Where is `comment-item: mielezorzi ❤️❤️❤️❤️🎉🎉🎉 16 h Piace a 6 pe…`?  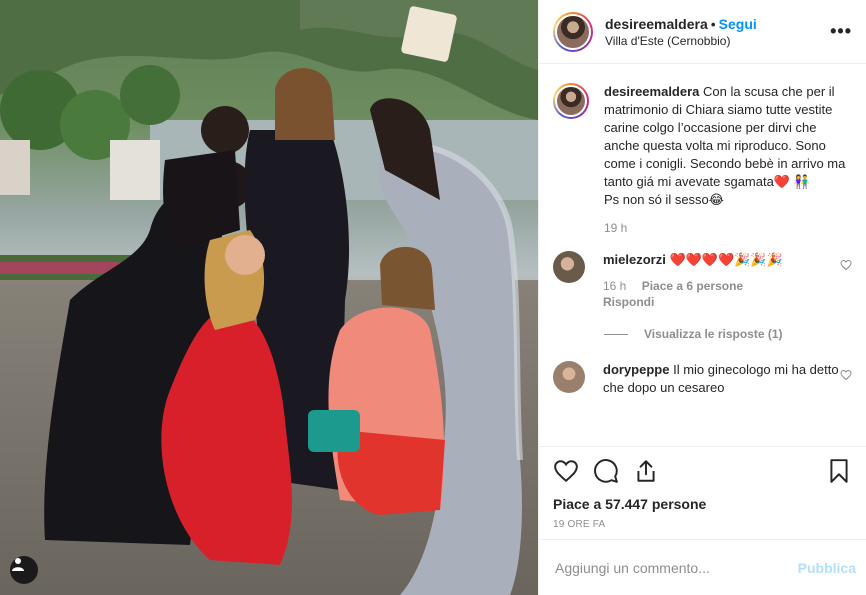
comment-item: mielezorzi ❤️❤️❤️❤️🎉🎉🎉 16 h Piace a 6 pe… is located at coordinates (702, 280).